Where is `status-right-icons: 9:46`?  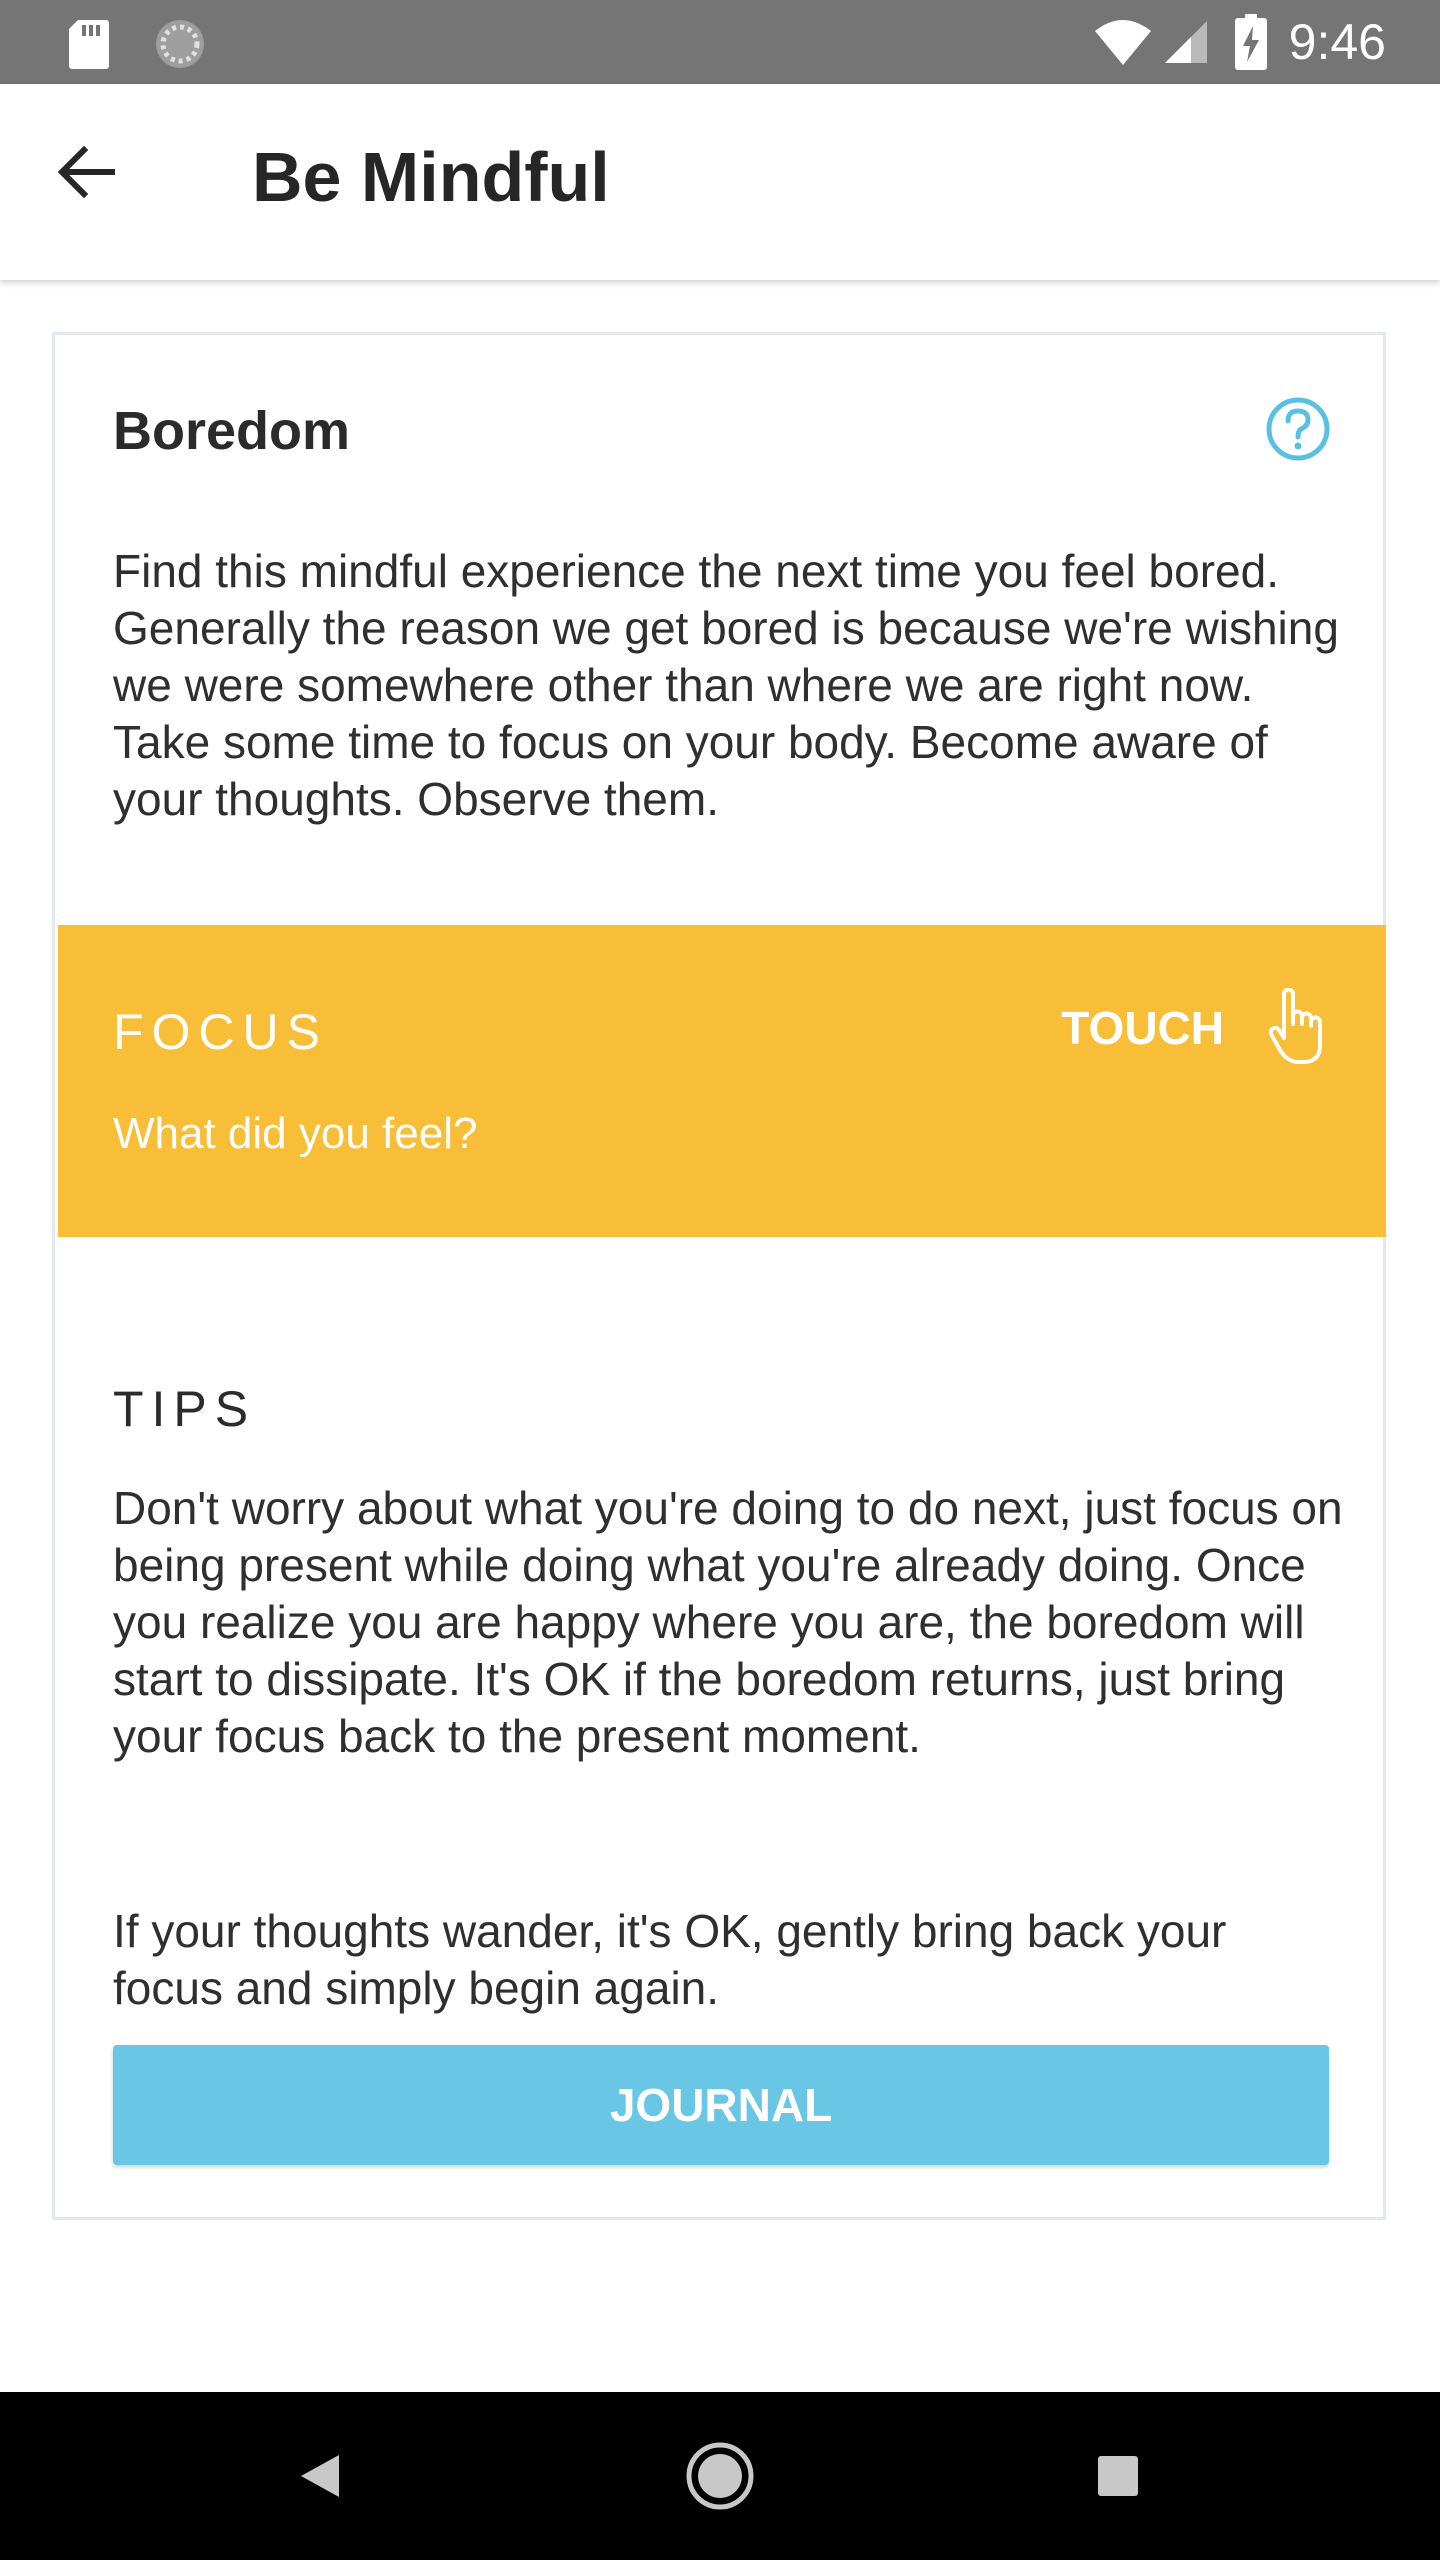
status-right-icons: 9:46 is located at coordinates (1239, 42).